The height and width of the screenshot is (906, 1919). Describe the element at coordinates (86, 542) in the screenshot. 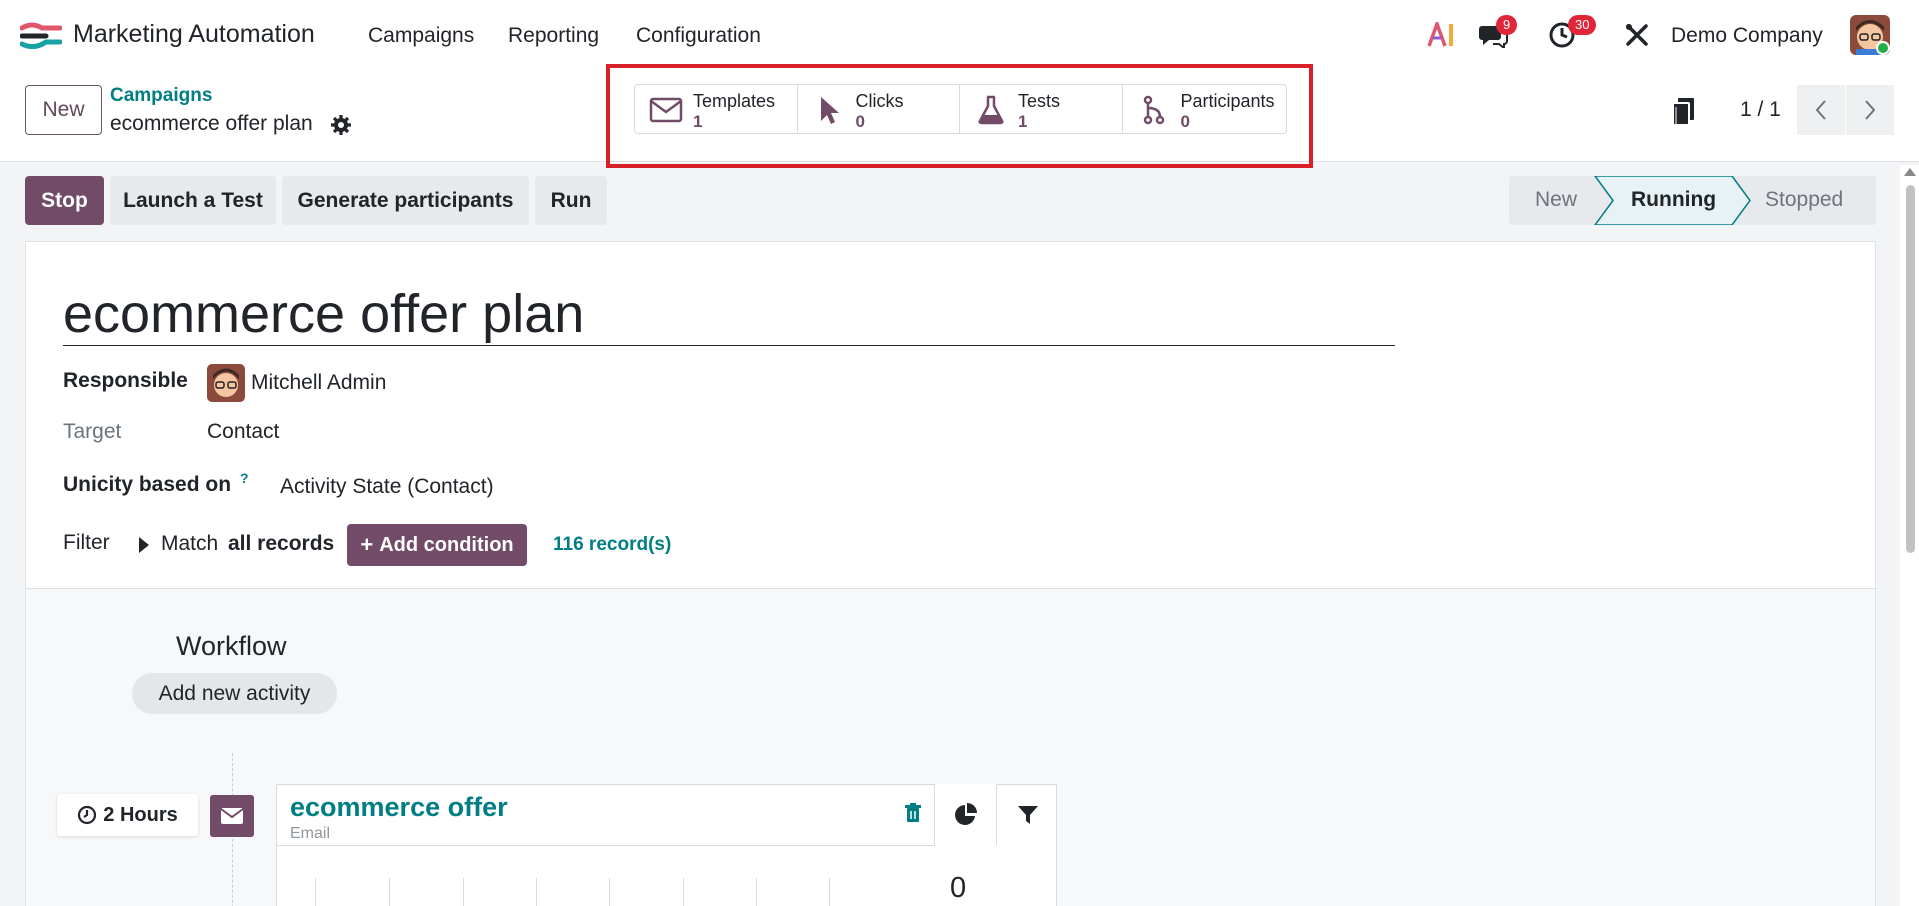

I see `filter-label: Filter` at that location.